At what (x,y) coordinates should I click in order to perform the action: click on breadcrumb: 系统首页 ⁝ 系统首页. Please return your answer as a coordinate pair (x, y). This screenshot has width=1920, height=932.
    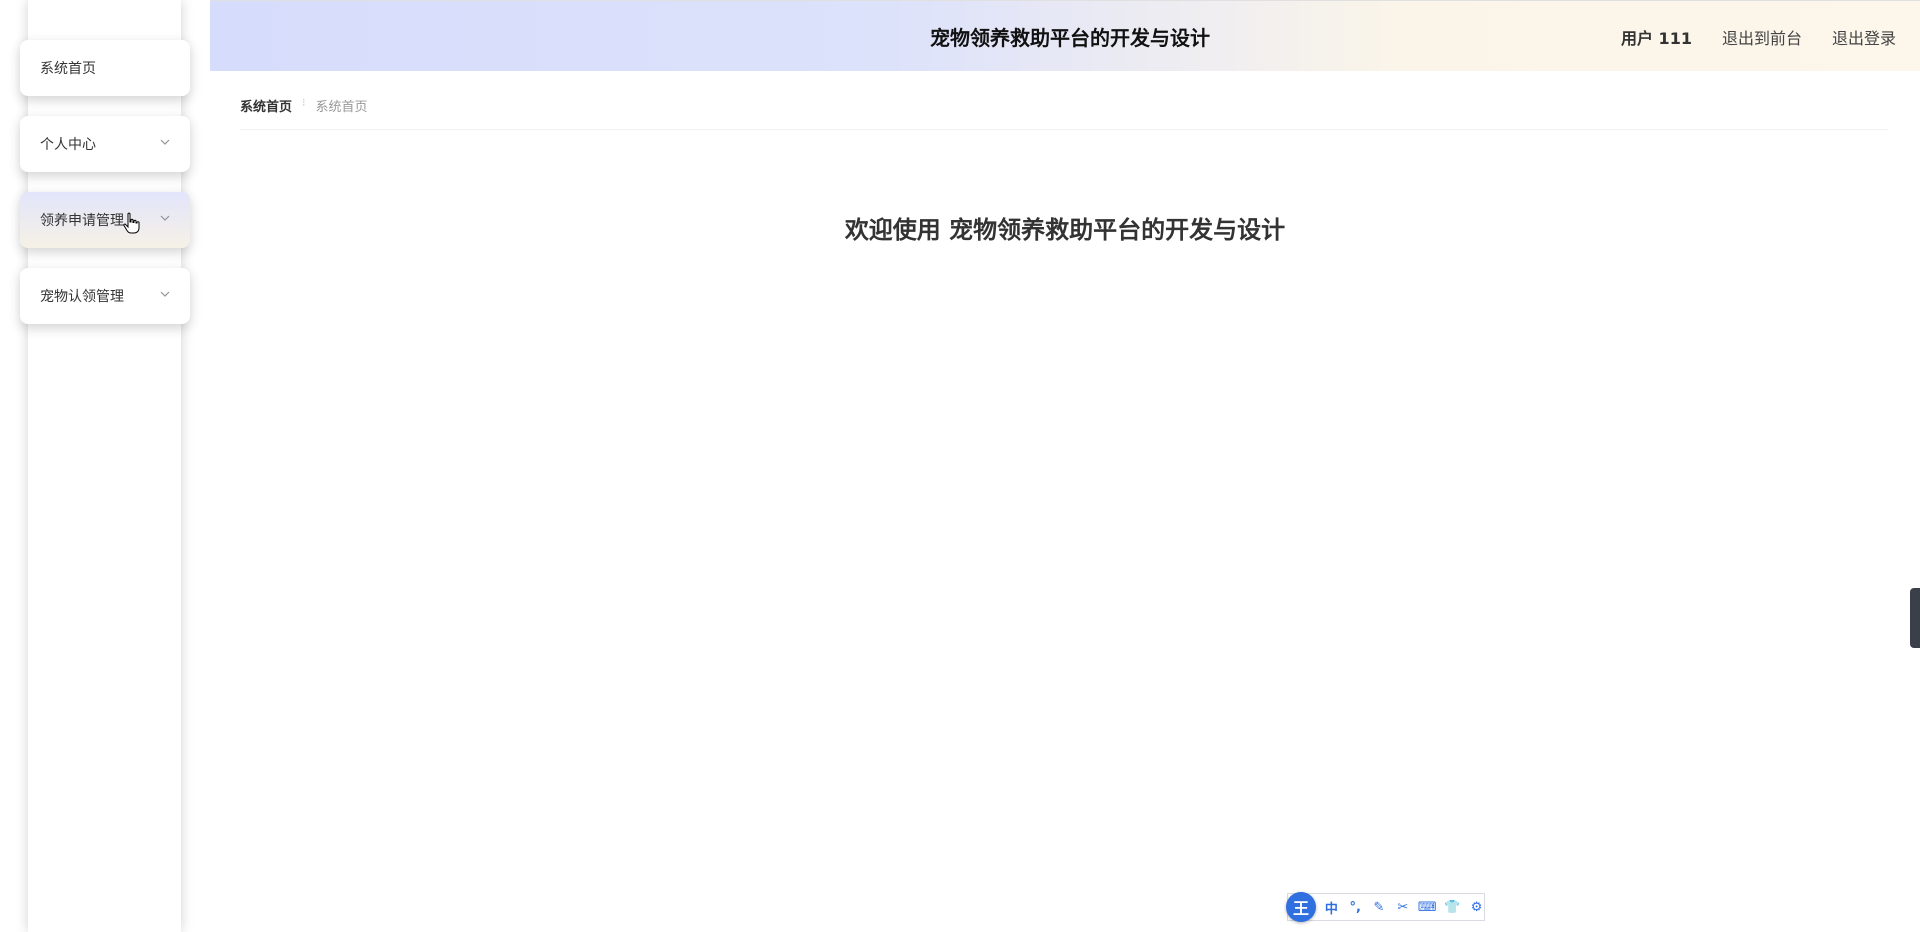
    Looking at the image, I should click on (1064, 113).